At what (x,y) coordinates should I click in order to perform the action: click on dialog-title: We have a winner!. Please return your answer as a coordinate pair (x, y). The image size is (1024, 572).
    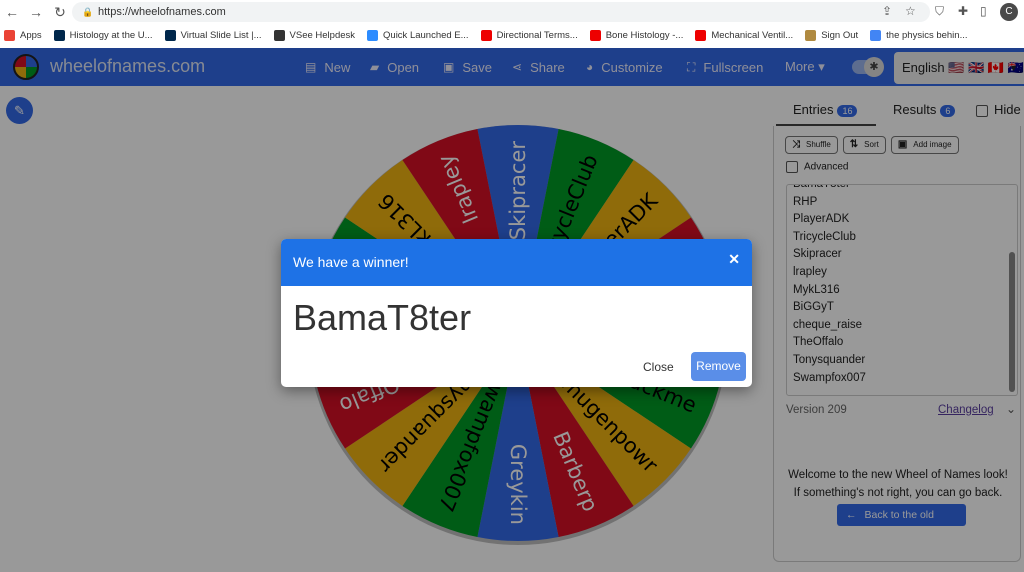
    Looking at the image, I should click on (351, 262).